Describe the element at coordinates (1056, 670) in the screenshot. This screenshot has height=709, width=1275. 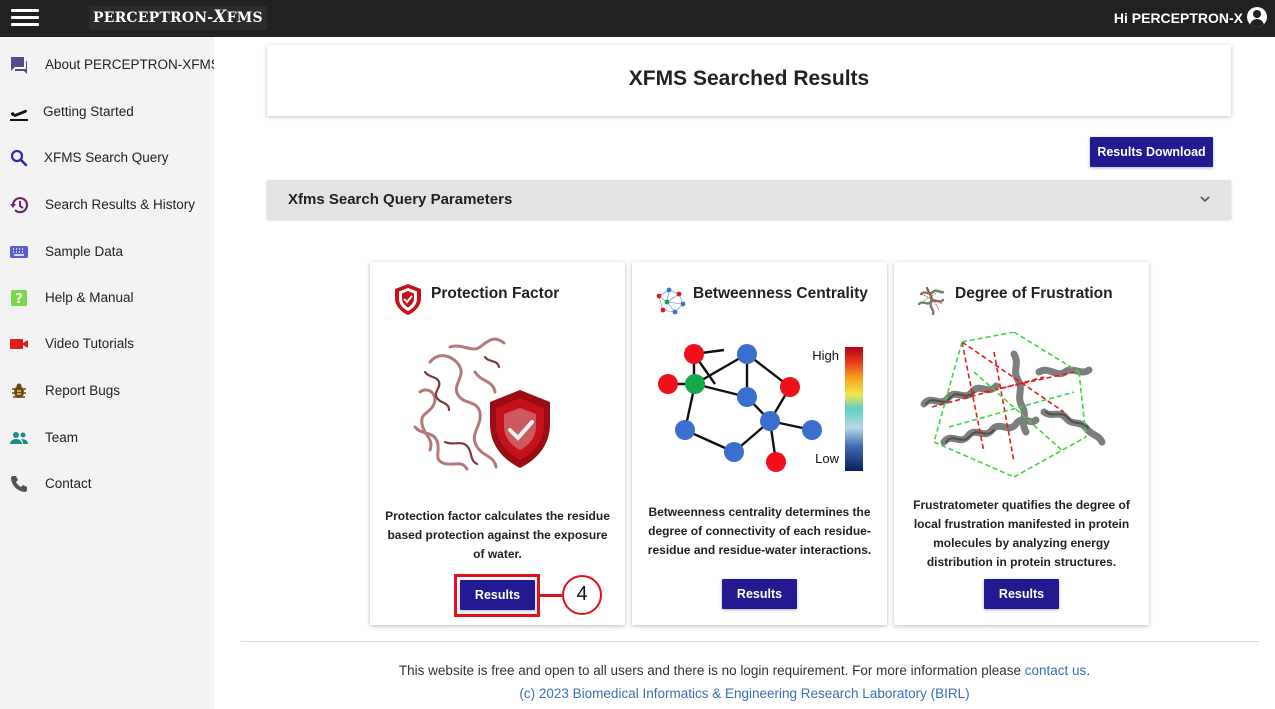
I see `contact-us-link: contact us` at that location.